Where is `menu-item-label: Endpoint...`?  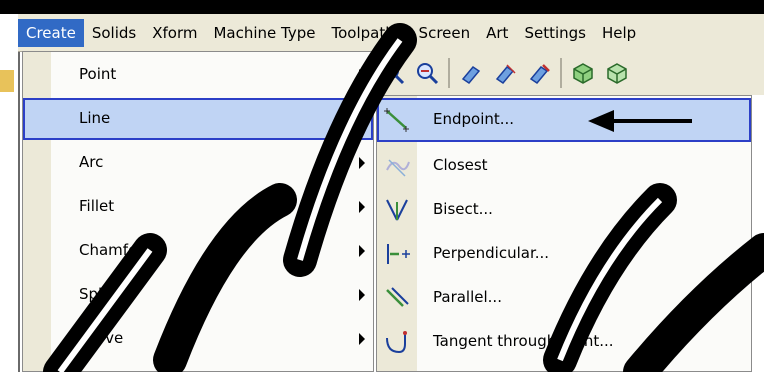 menu-item-label: Endpoint... is located at coordinates (474, 119).